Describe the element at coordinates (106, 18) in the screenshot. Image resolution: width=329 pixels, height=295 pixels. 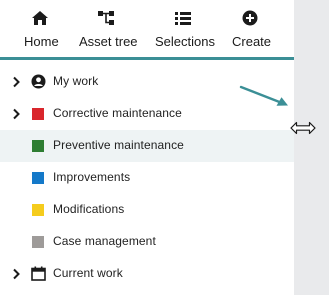
I see `asset-tree-icon` at that location.